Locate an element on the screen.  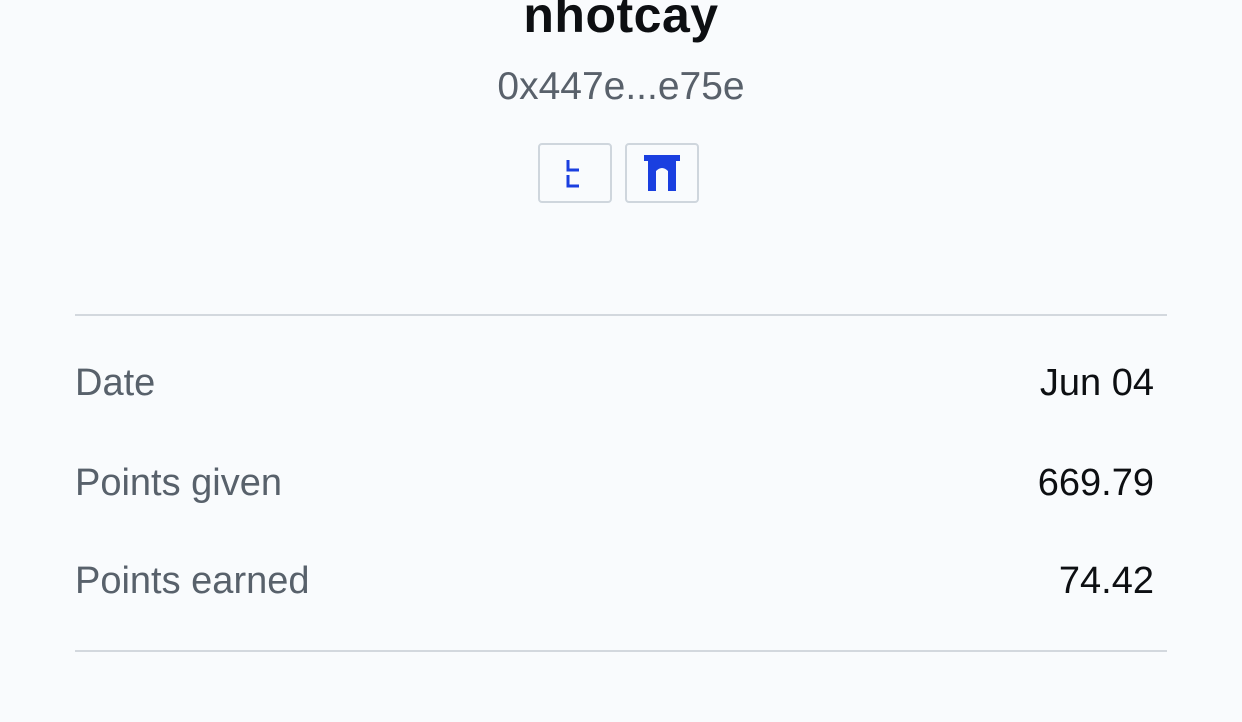
points-earned-value: 74.42 is located at coordinates (1106, 580).